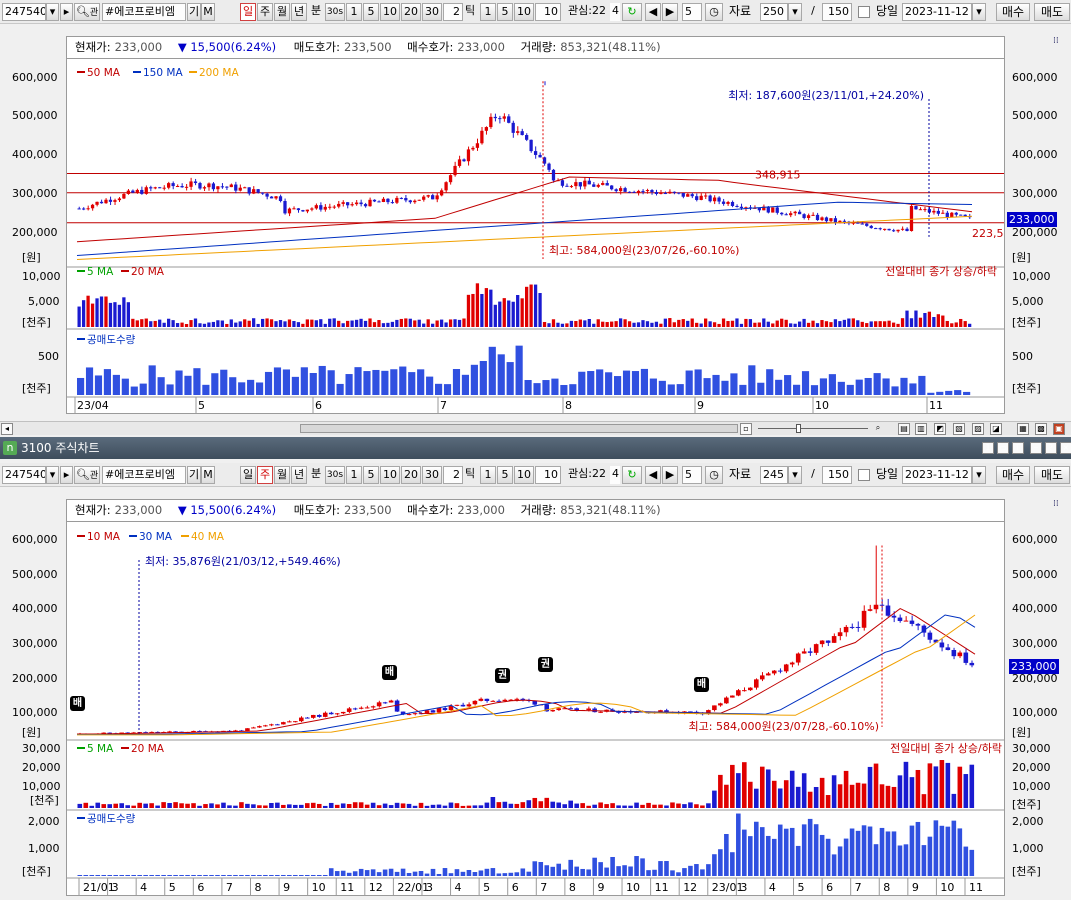  I want to click on period-day-tab-2: 일, so click(248, 475).